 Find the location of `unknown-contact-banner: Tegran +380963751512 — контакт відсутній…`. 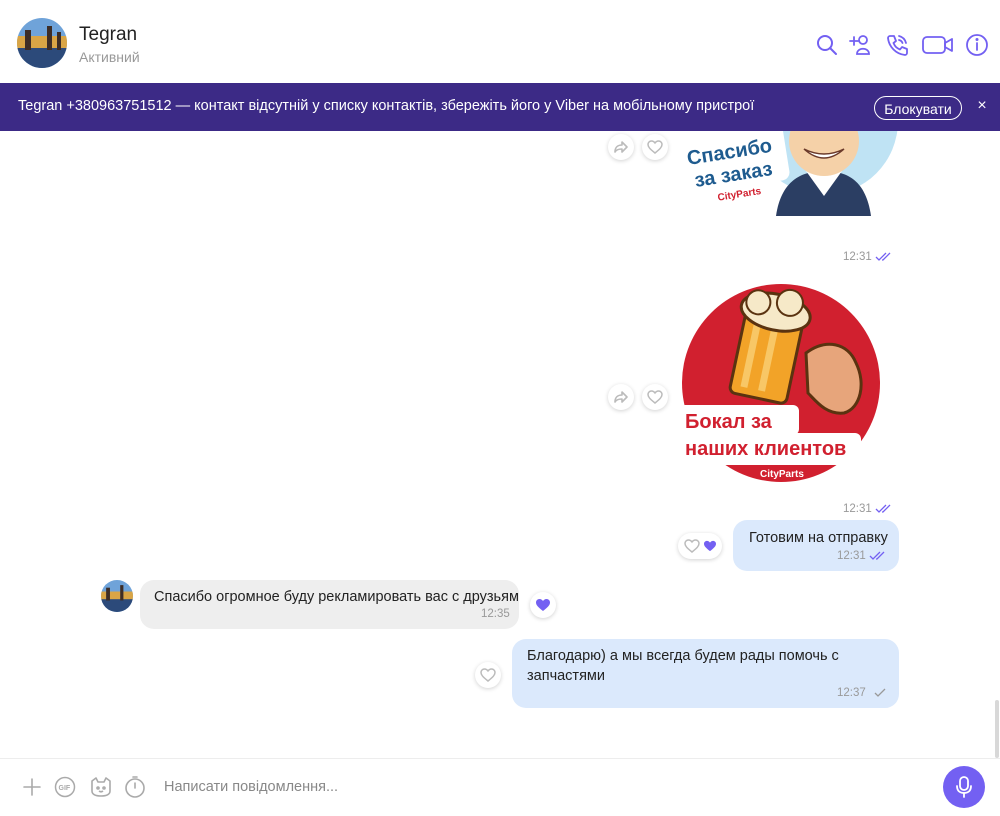

unknown-contact-banner: Tegran +380963751512 — контакт відсутній… is located at coordinates (500, 107).